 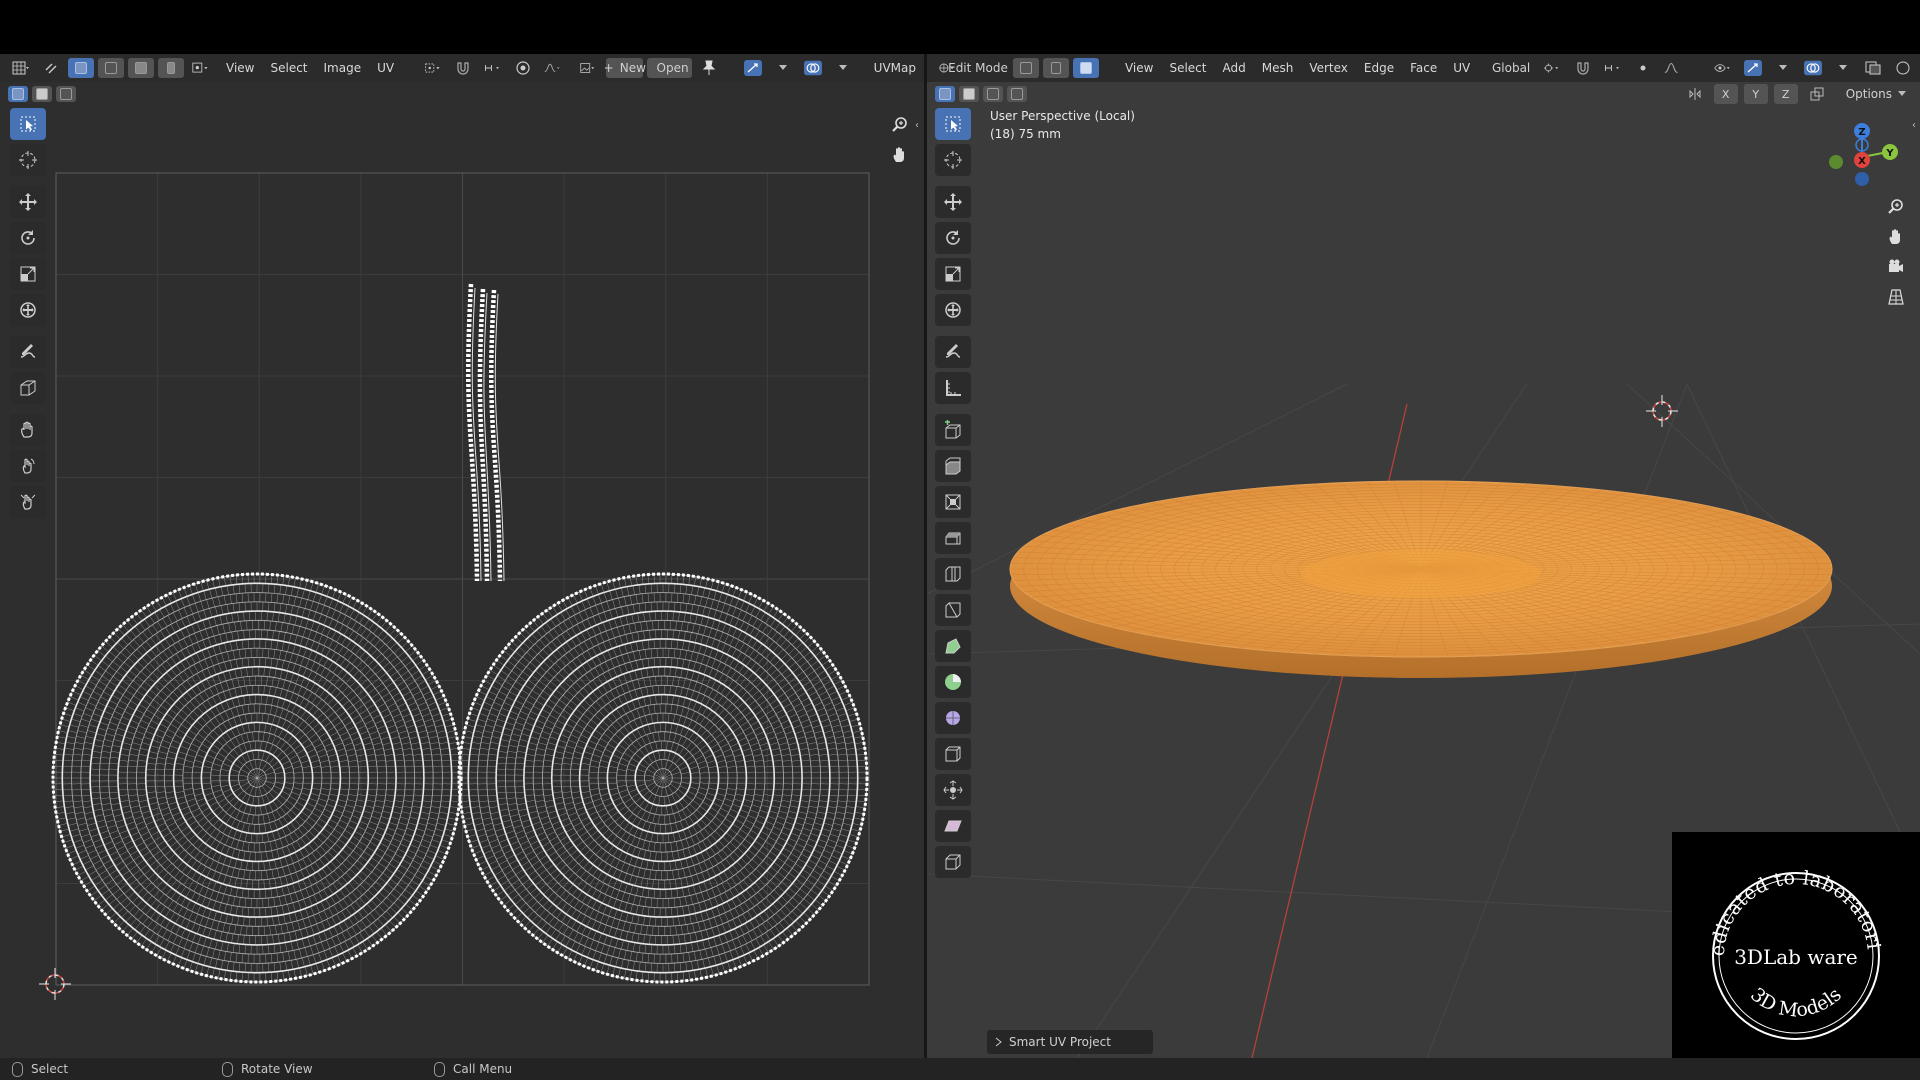 I want to click on uv-island-disc-left, so click(x=257, y=778).